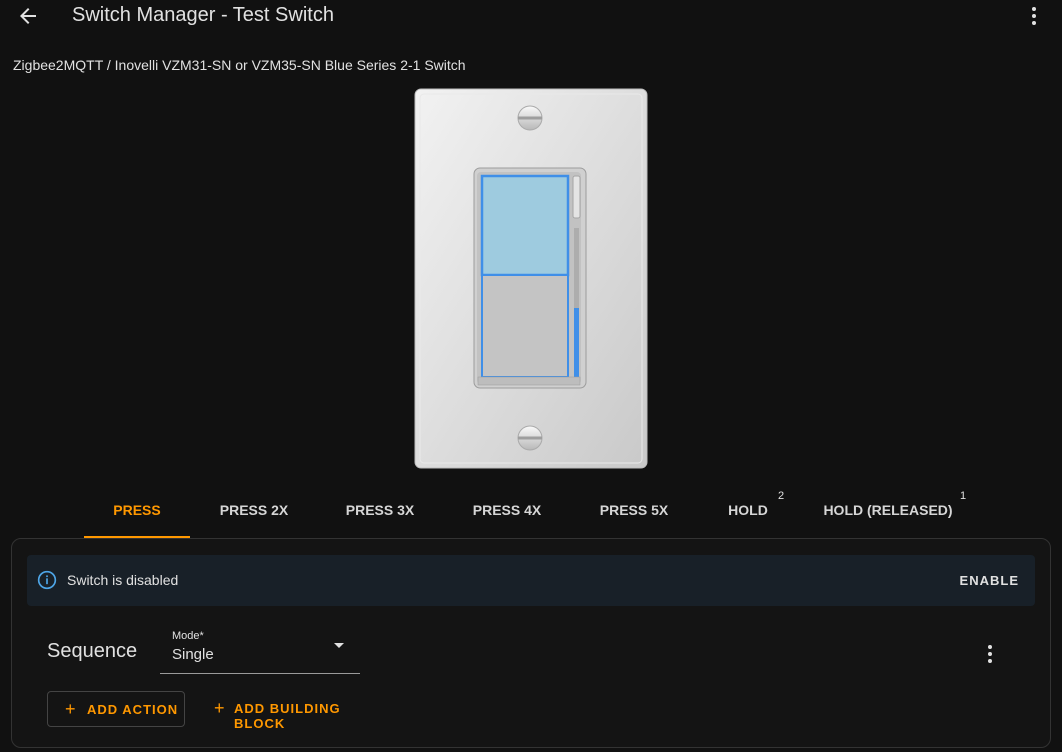  What do you see at coordinates (525, 326) in the screenshot?
I see `bottom-paddle` at bounding box center [525, 326].